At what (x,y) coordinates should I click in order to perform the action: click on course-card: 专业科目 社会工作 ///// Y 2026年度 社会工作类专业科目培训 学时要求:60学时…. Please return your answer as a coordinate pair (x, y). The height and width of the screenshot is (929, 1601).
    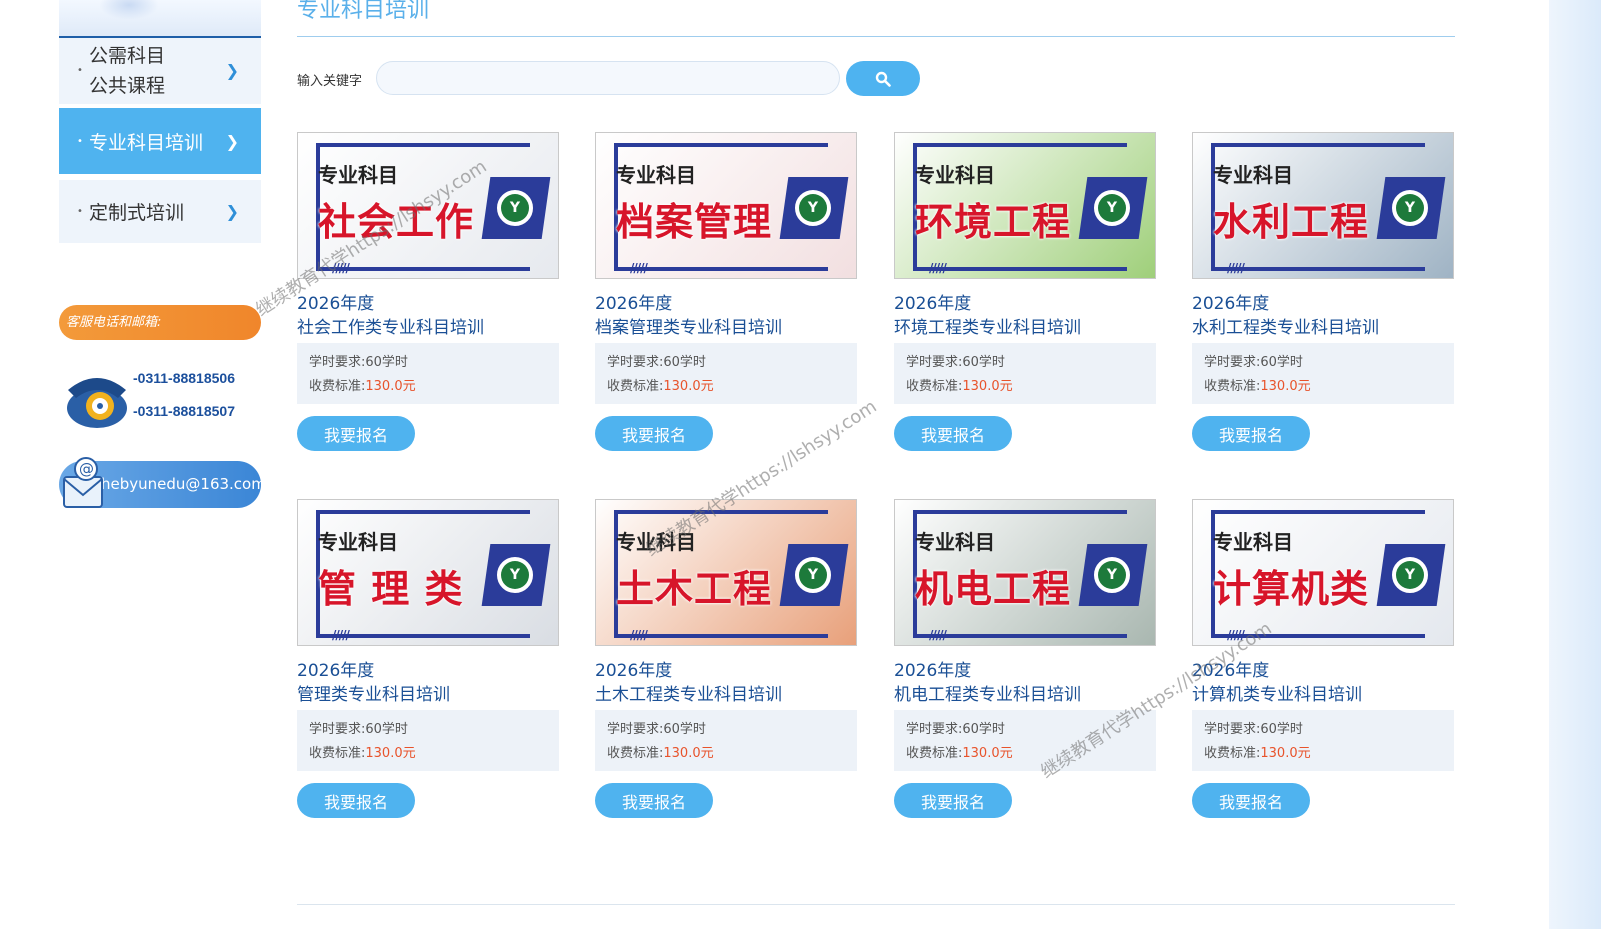
    Looking at the image, I should click on (428, 292).